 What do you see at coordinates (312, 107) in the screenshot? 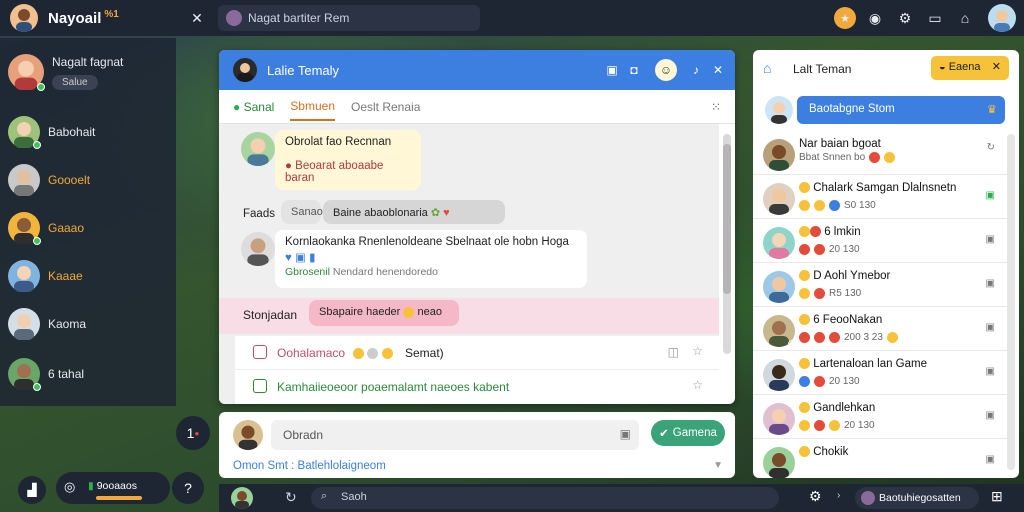
I see `tab-sbmuen: Sbmuen` at bounding box center [312, 107].